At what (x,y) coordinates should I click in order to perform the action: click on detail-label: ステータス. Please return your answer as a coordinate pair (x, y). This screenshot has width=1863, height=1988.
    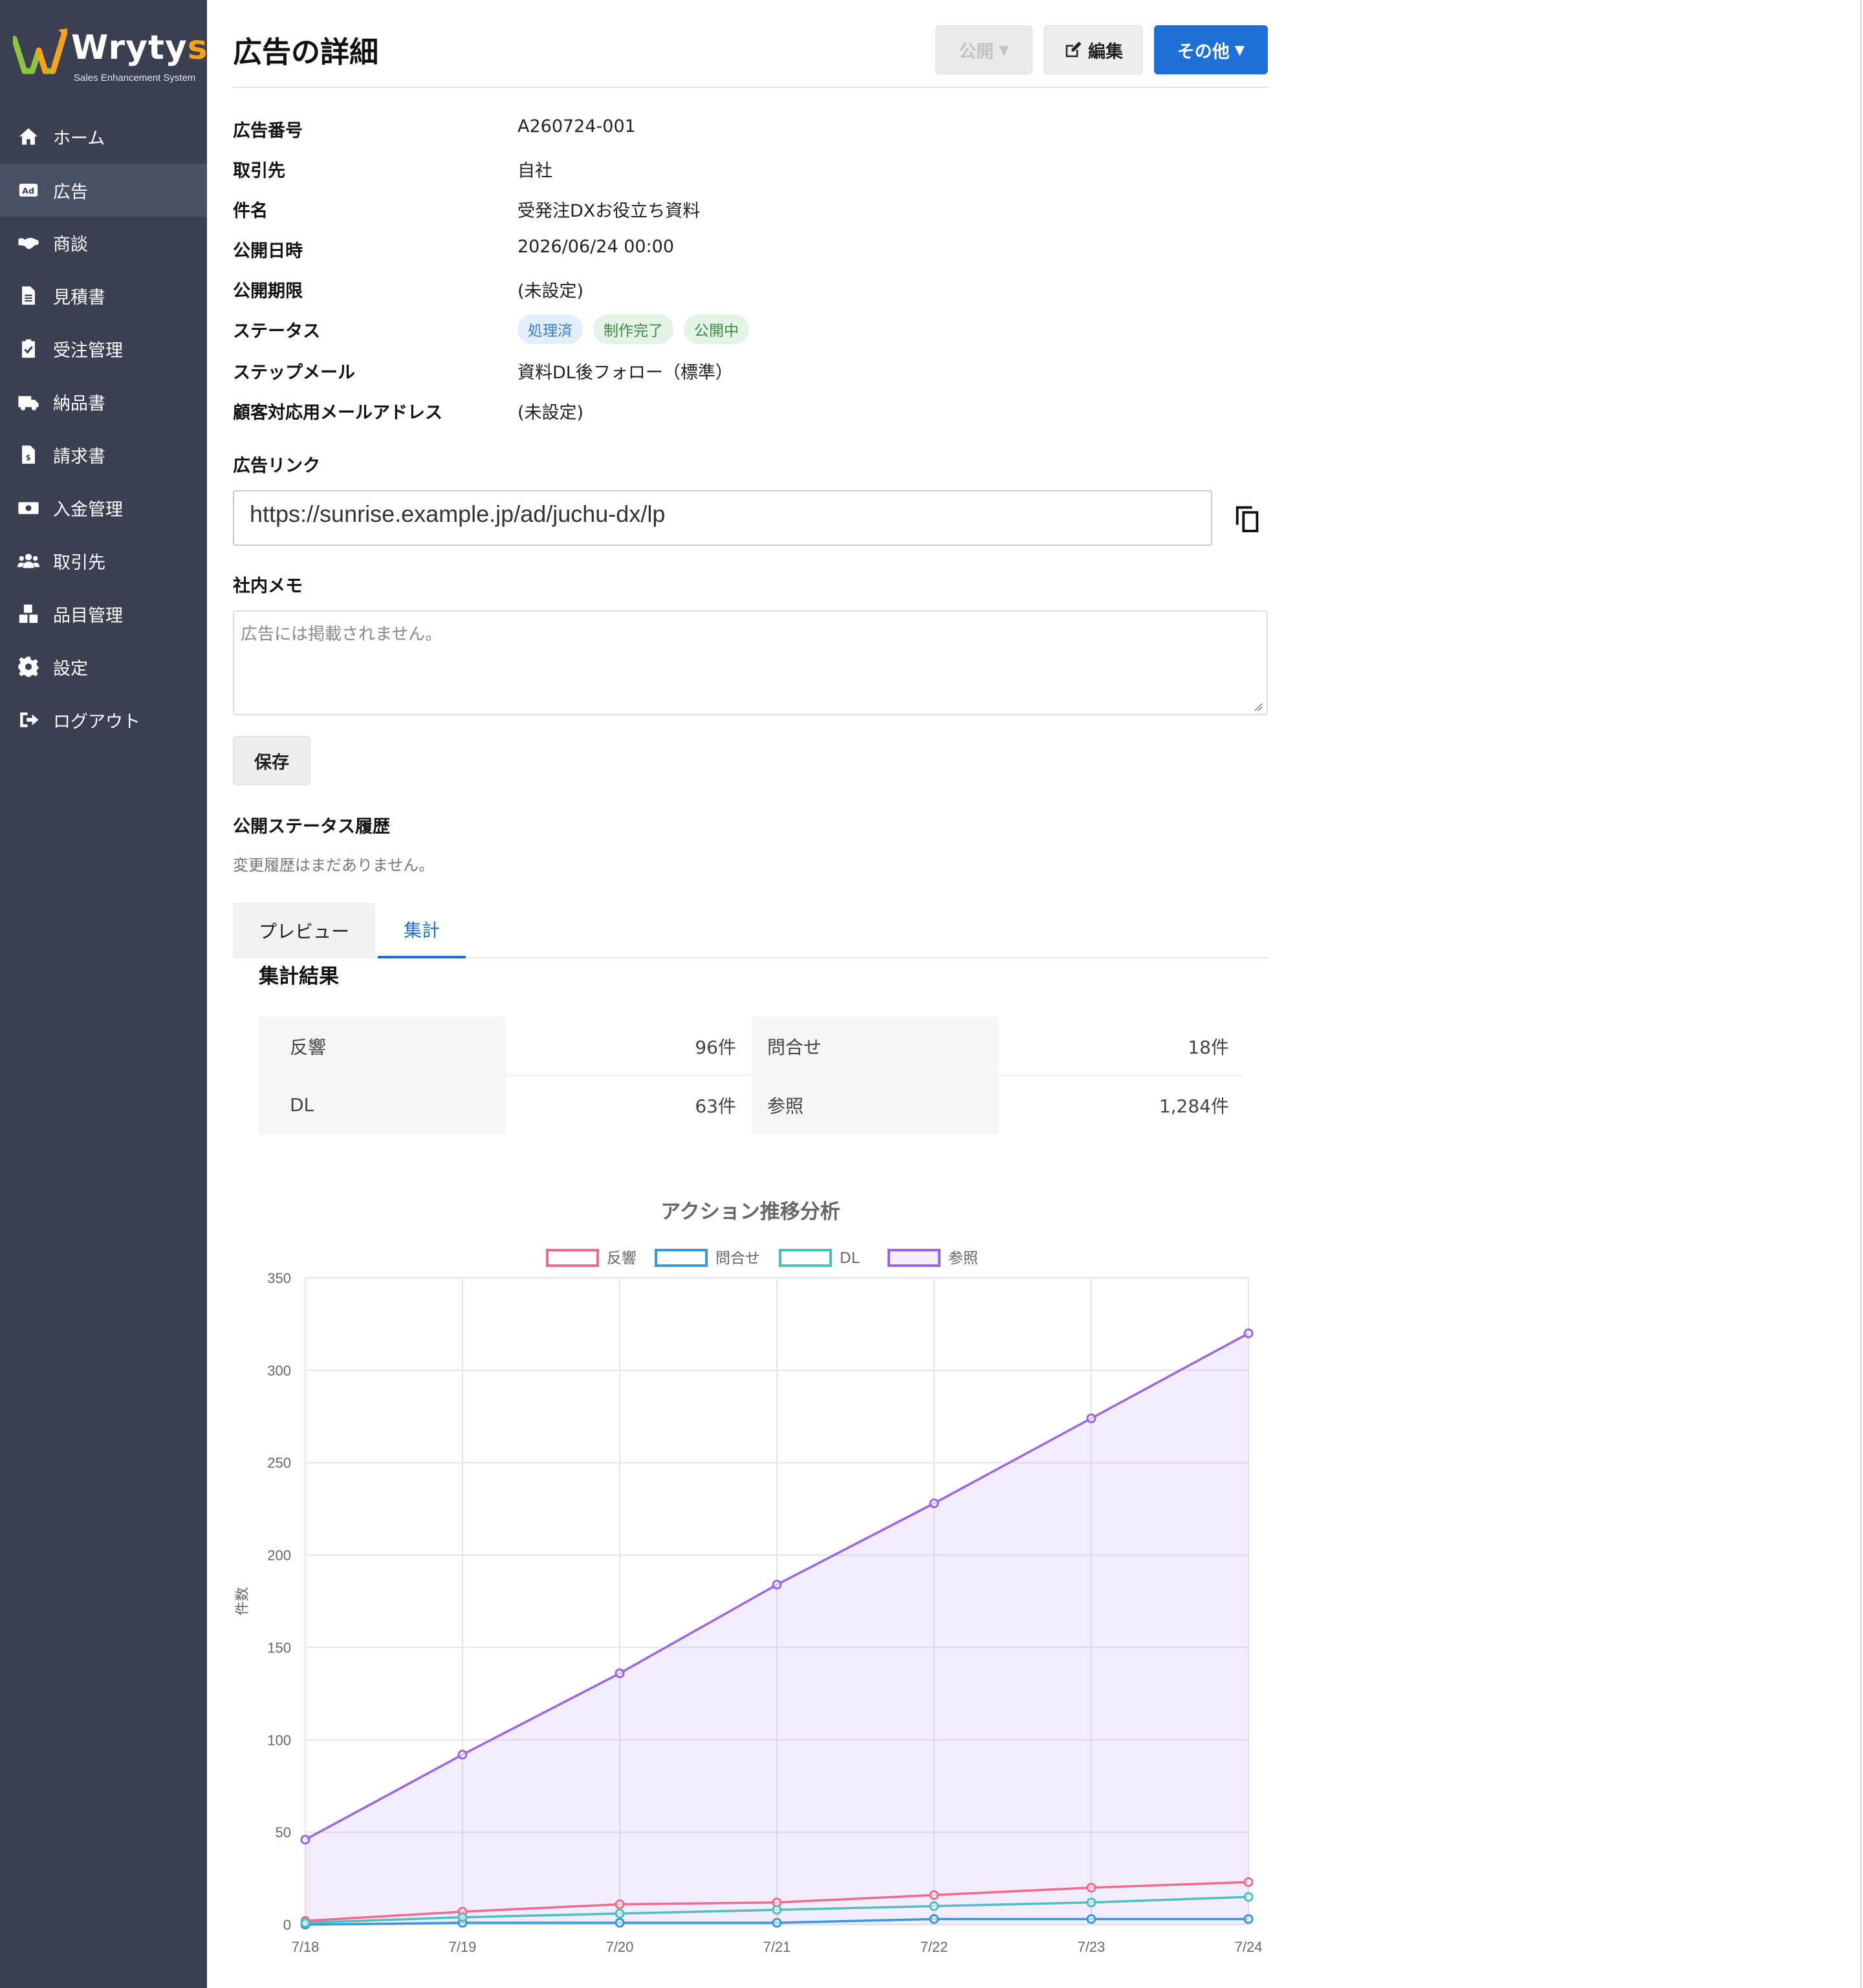
    Looking at the image, I should click on (276, 331).